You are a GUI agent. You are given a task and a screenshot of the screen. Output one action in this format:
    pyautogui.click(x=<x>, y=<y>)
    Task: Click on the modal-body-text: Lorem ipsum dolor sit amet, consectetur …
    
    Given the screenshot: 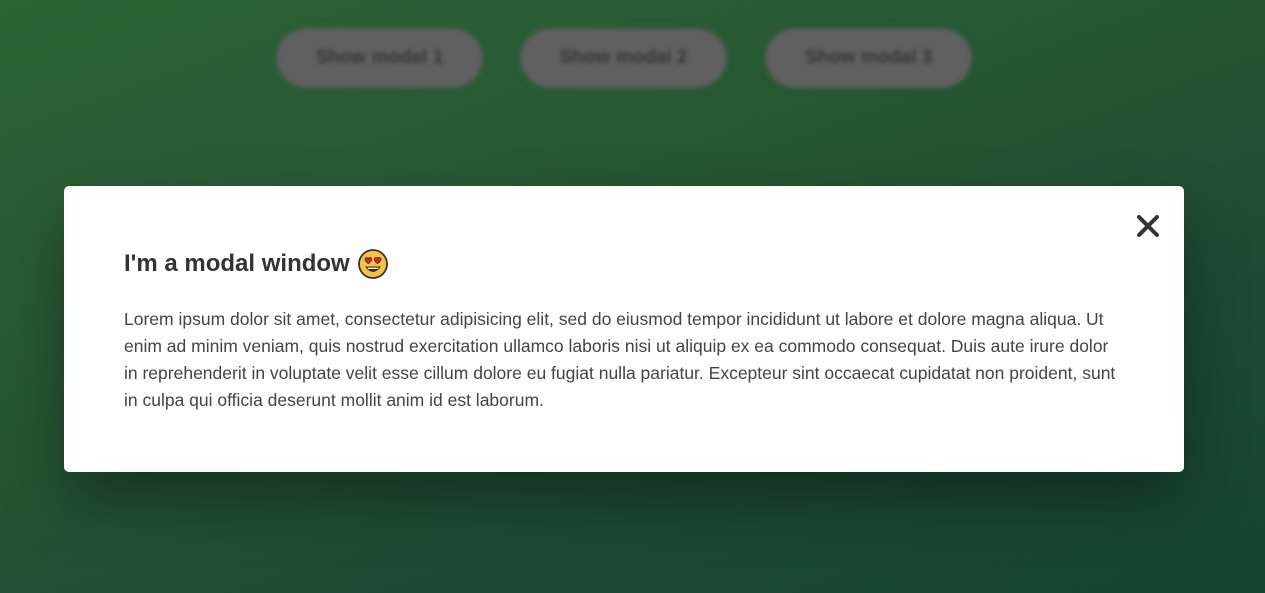 What is the action you would take?
    pyautogui.click(x=620, y=359)
    